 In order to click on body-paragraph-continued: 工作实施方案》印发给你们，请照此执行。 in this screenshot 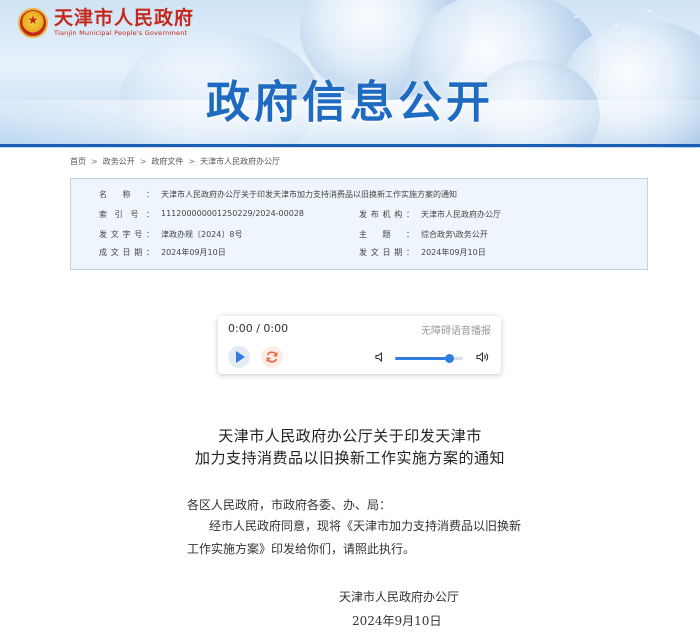, I will do `click(301, 549)`.